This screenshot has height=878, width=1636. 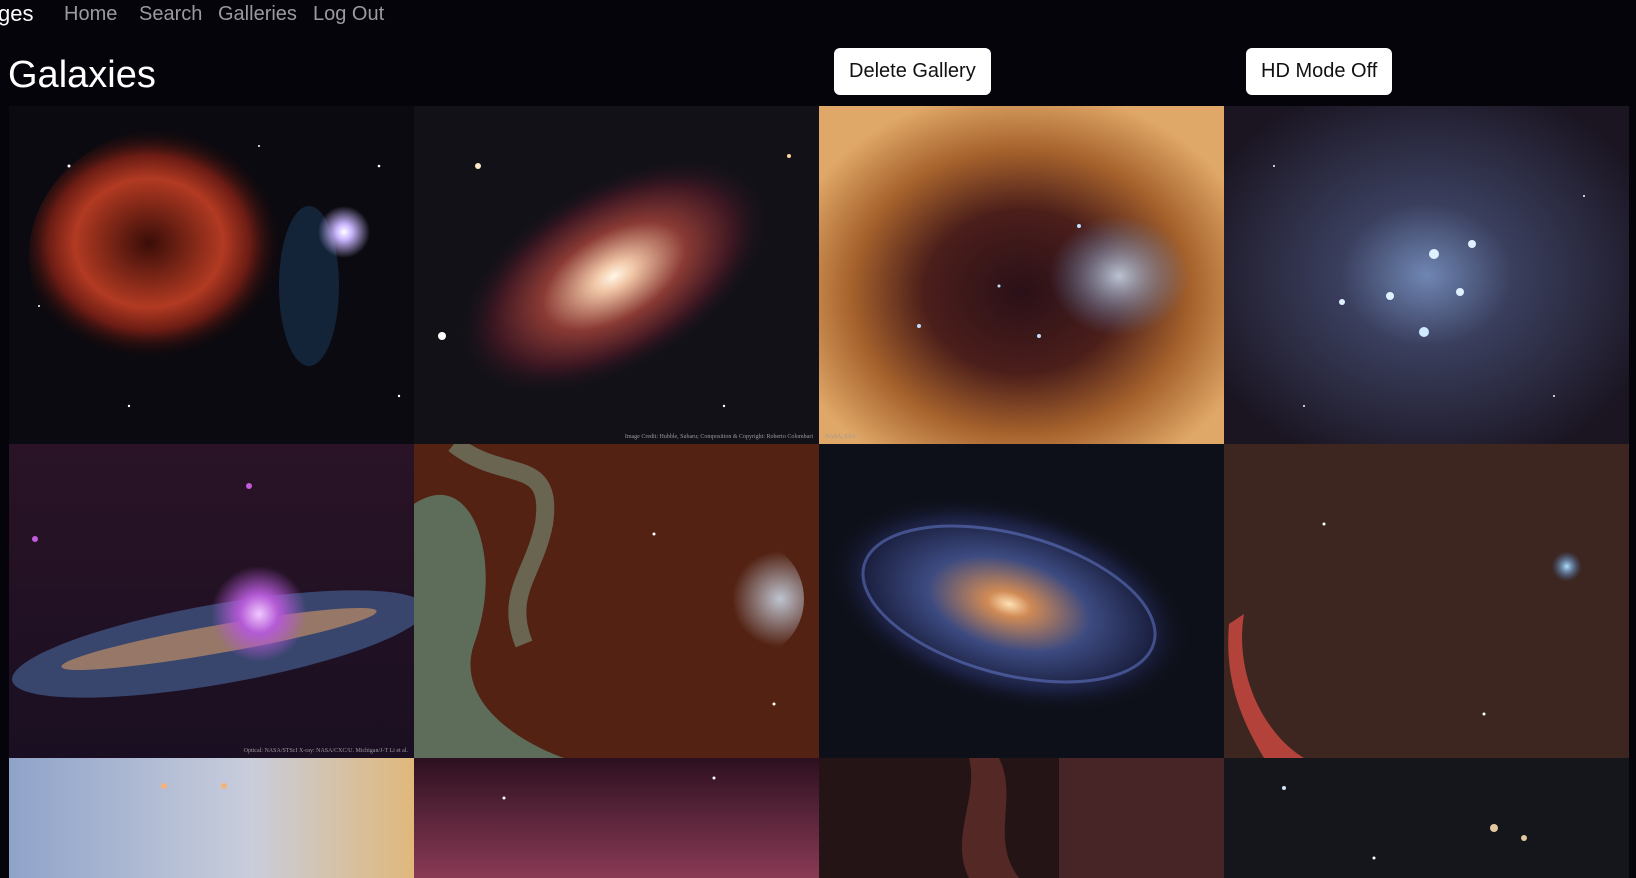 I want to click on nav-galleries-link: Galleries, so click(x=257, y=14).